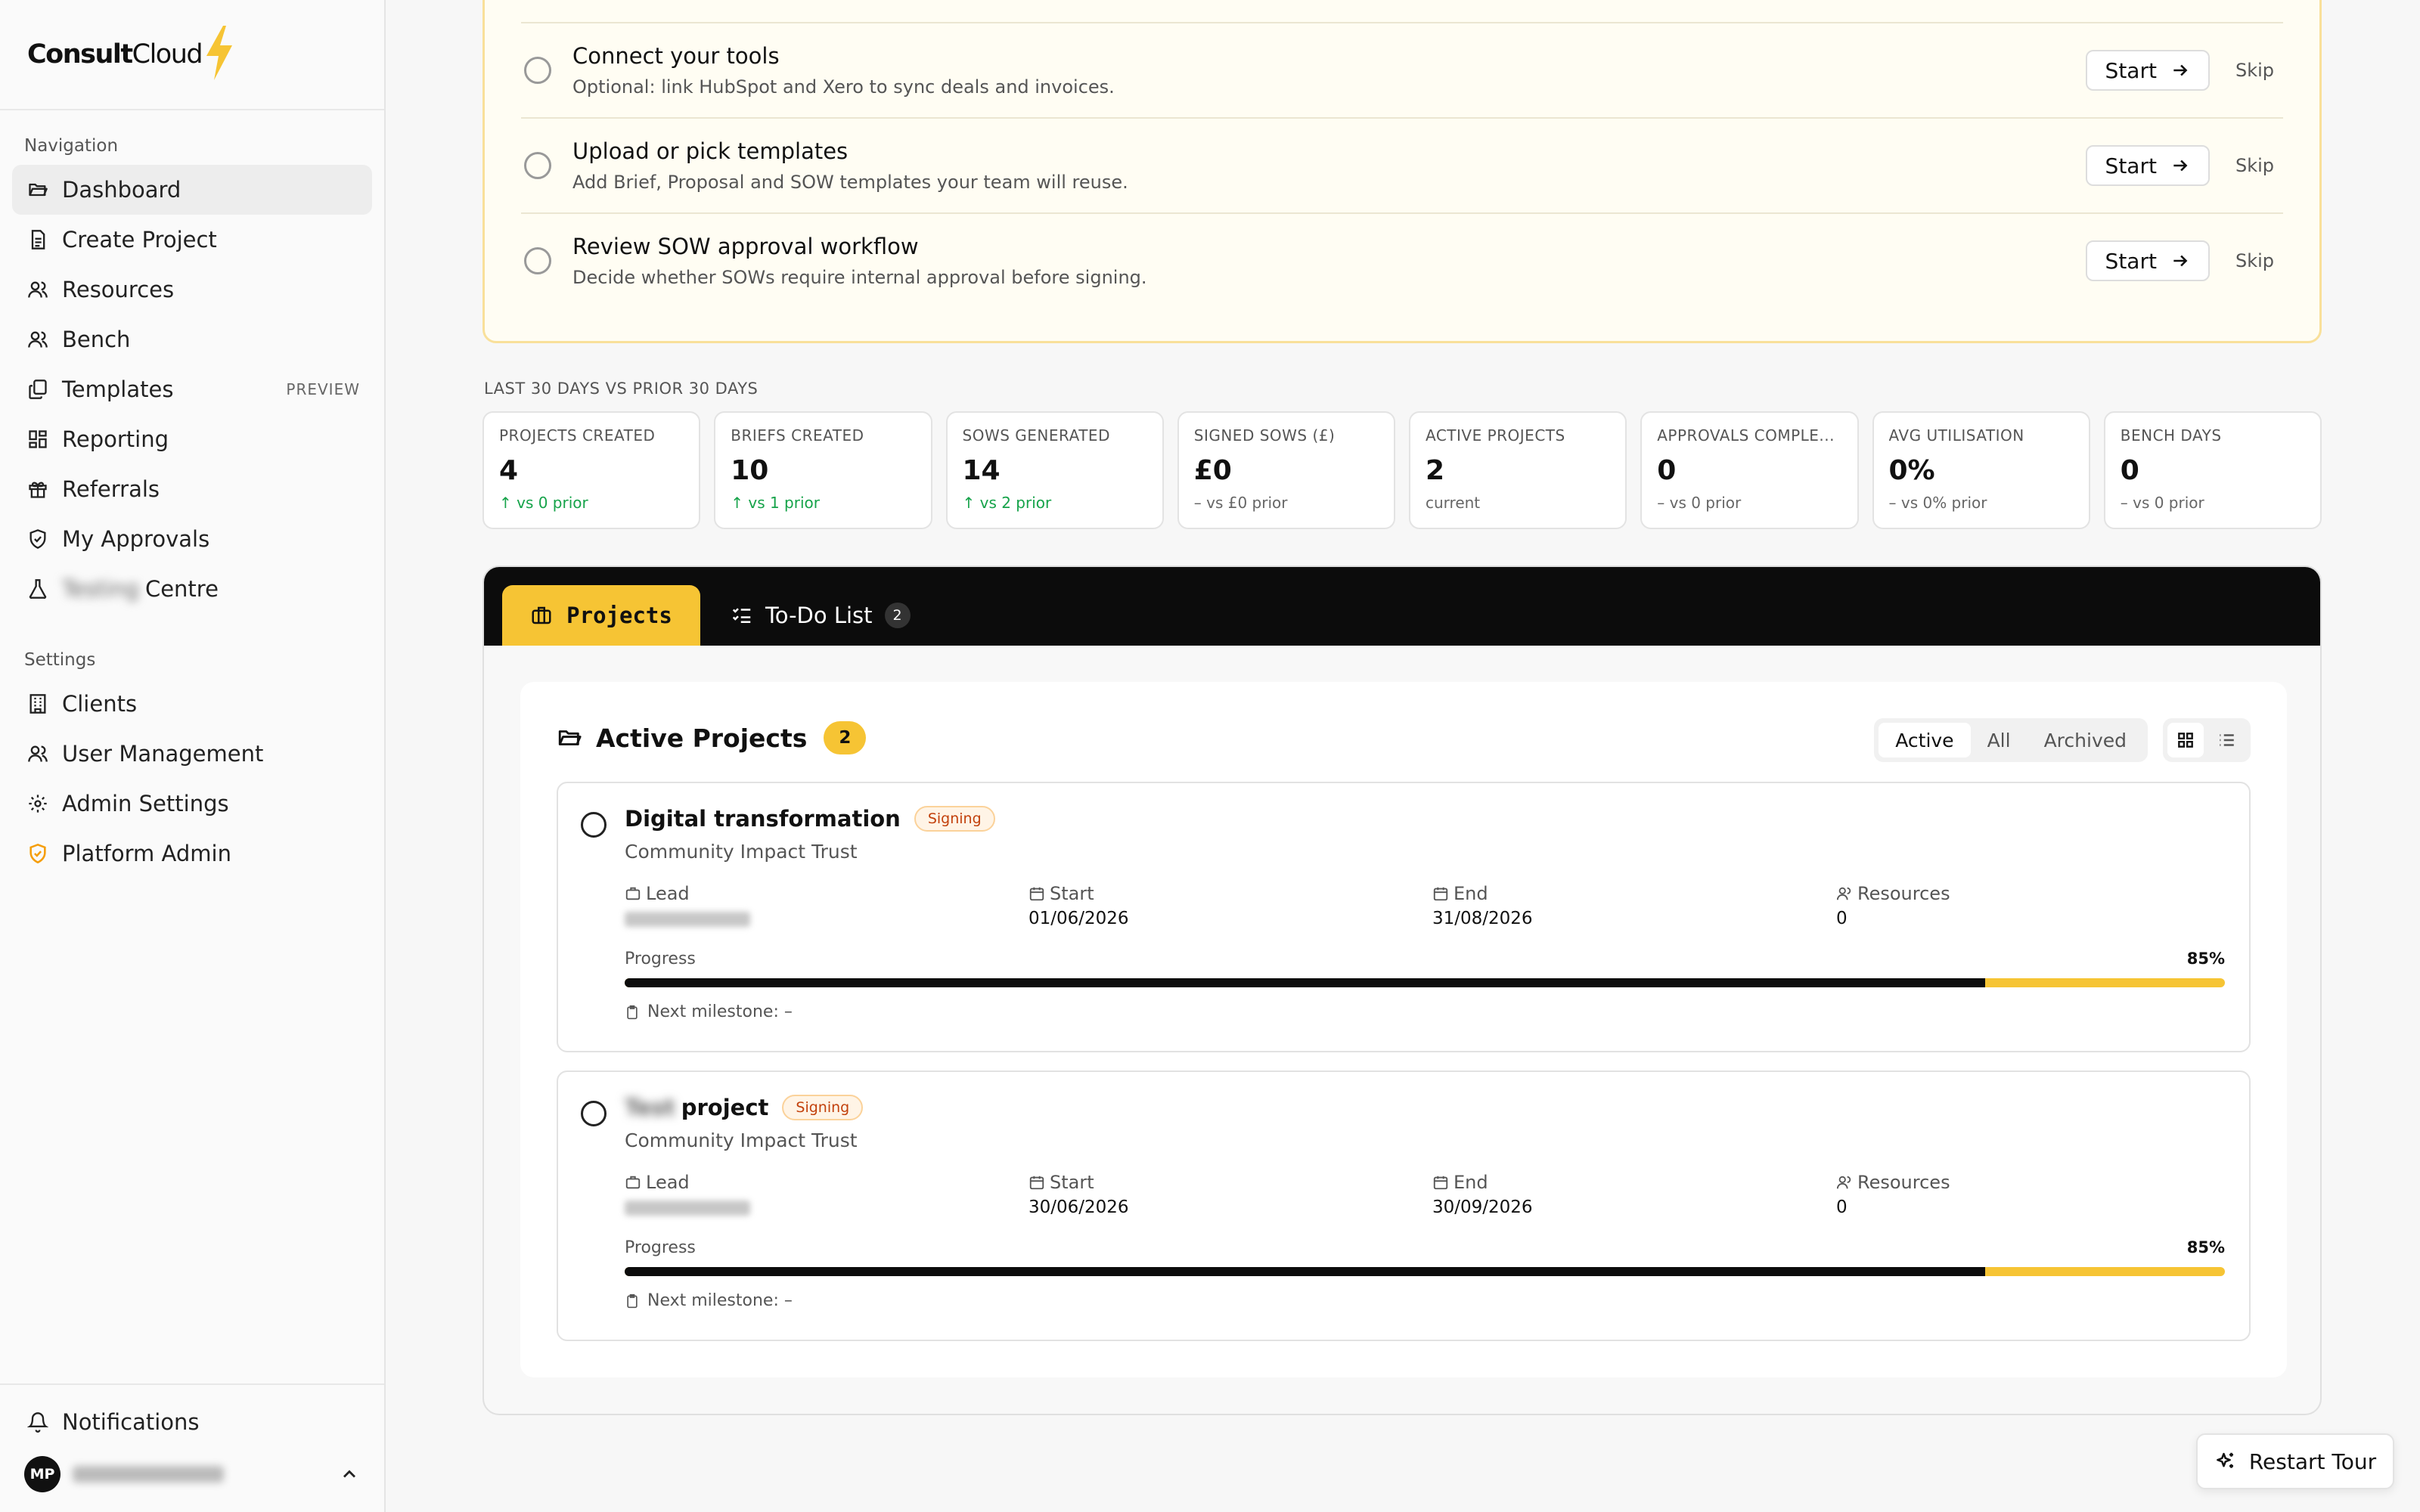  Describe the element at coordinates (1440, 1183) in the screenshot. I see `calendar-icon` at that location.